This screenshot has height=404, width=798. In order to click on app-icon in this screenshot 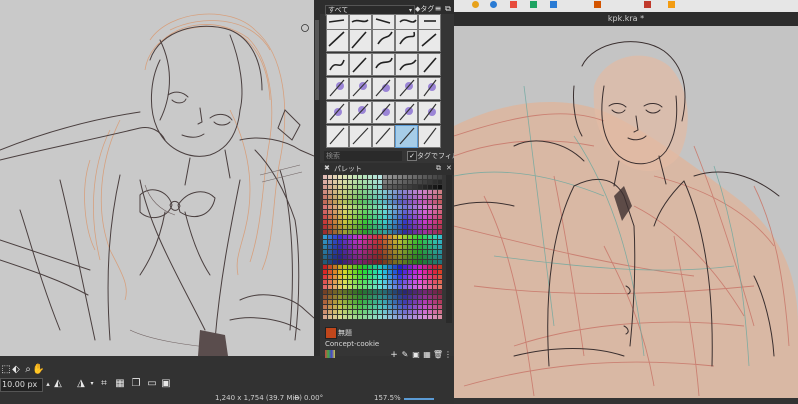, I will do `click(493, 4)`.